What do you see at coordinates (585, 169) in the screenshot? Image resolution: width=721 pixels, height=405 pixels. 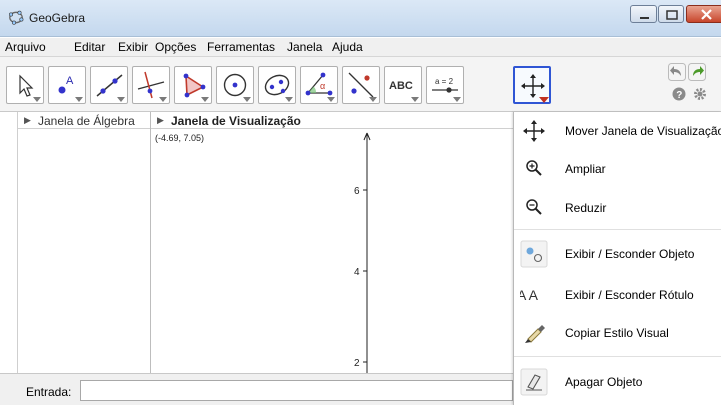 I see `menu-item-label: Ampliar` at bounding box center [585, 169].